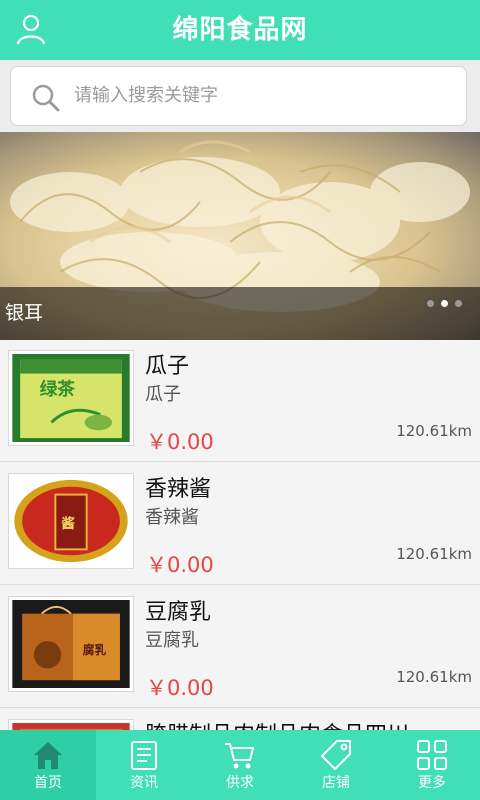 This screenshot has height=800, width=480. I want to click on banner-caption: 银耳, so click(24, 313).